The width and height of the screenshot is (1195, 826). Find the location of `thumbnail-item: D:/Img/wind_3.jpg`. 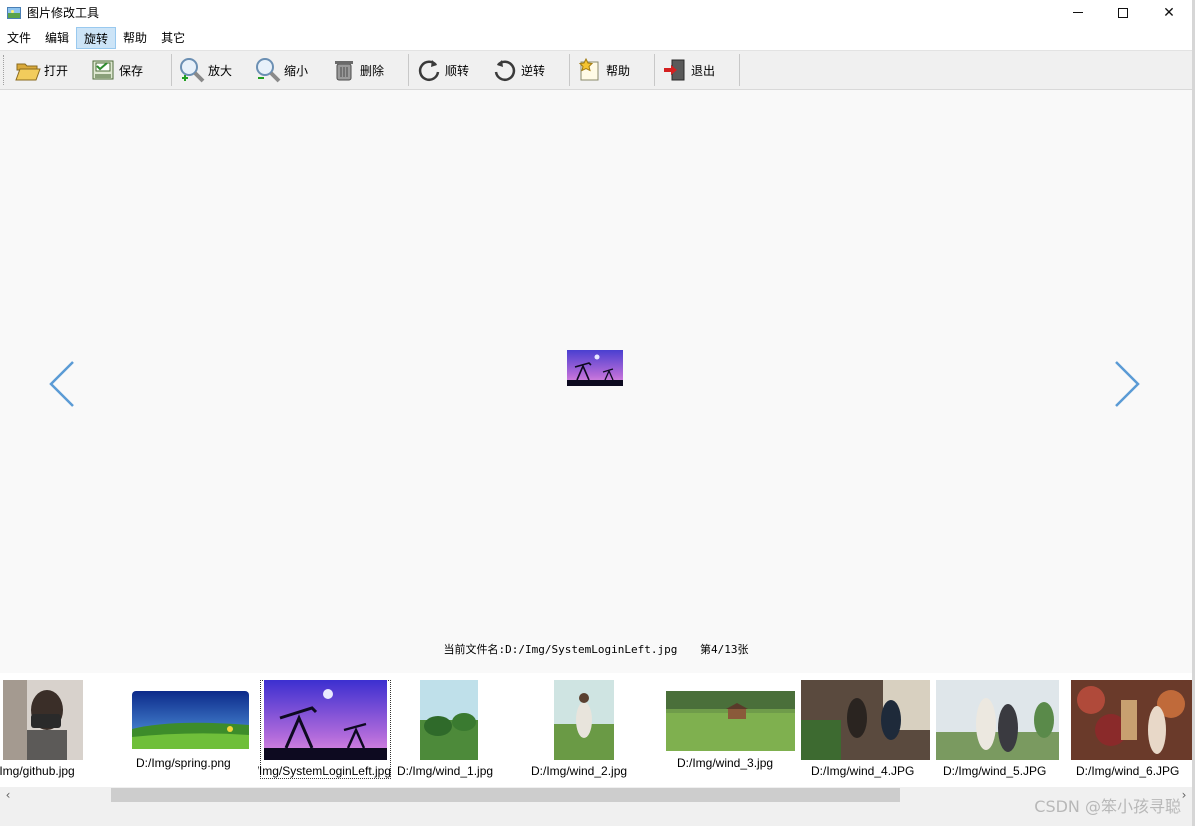

thumbnail-item: D:/Img/wind_3.jpg is located at coordinates (730, 730).